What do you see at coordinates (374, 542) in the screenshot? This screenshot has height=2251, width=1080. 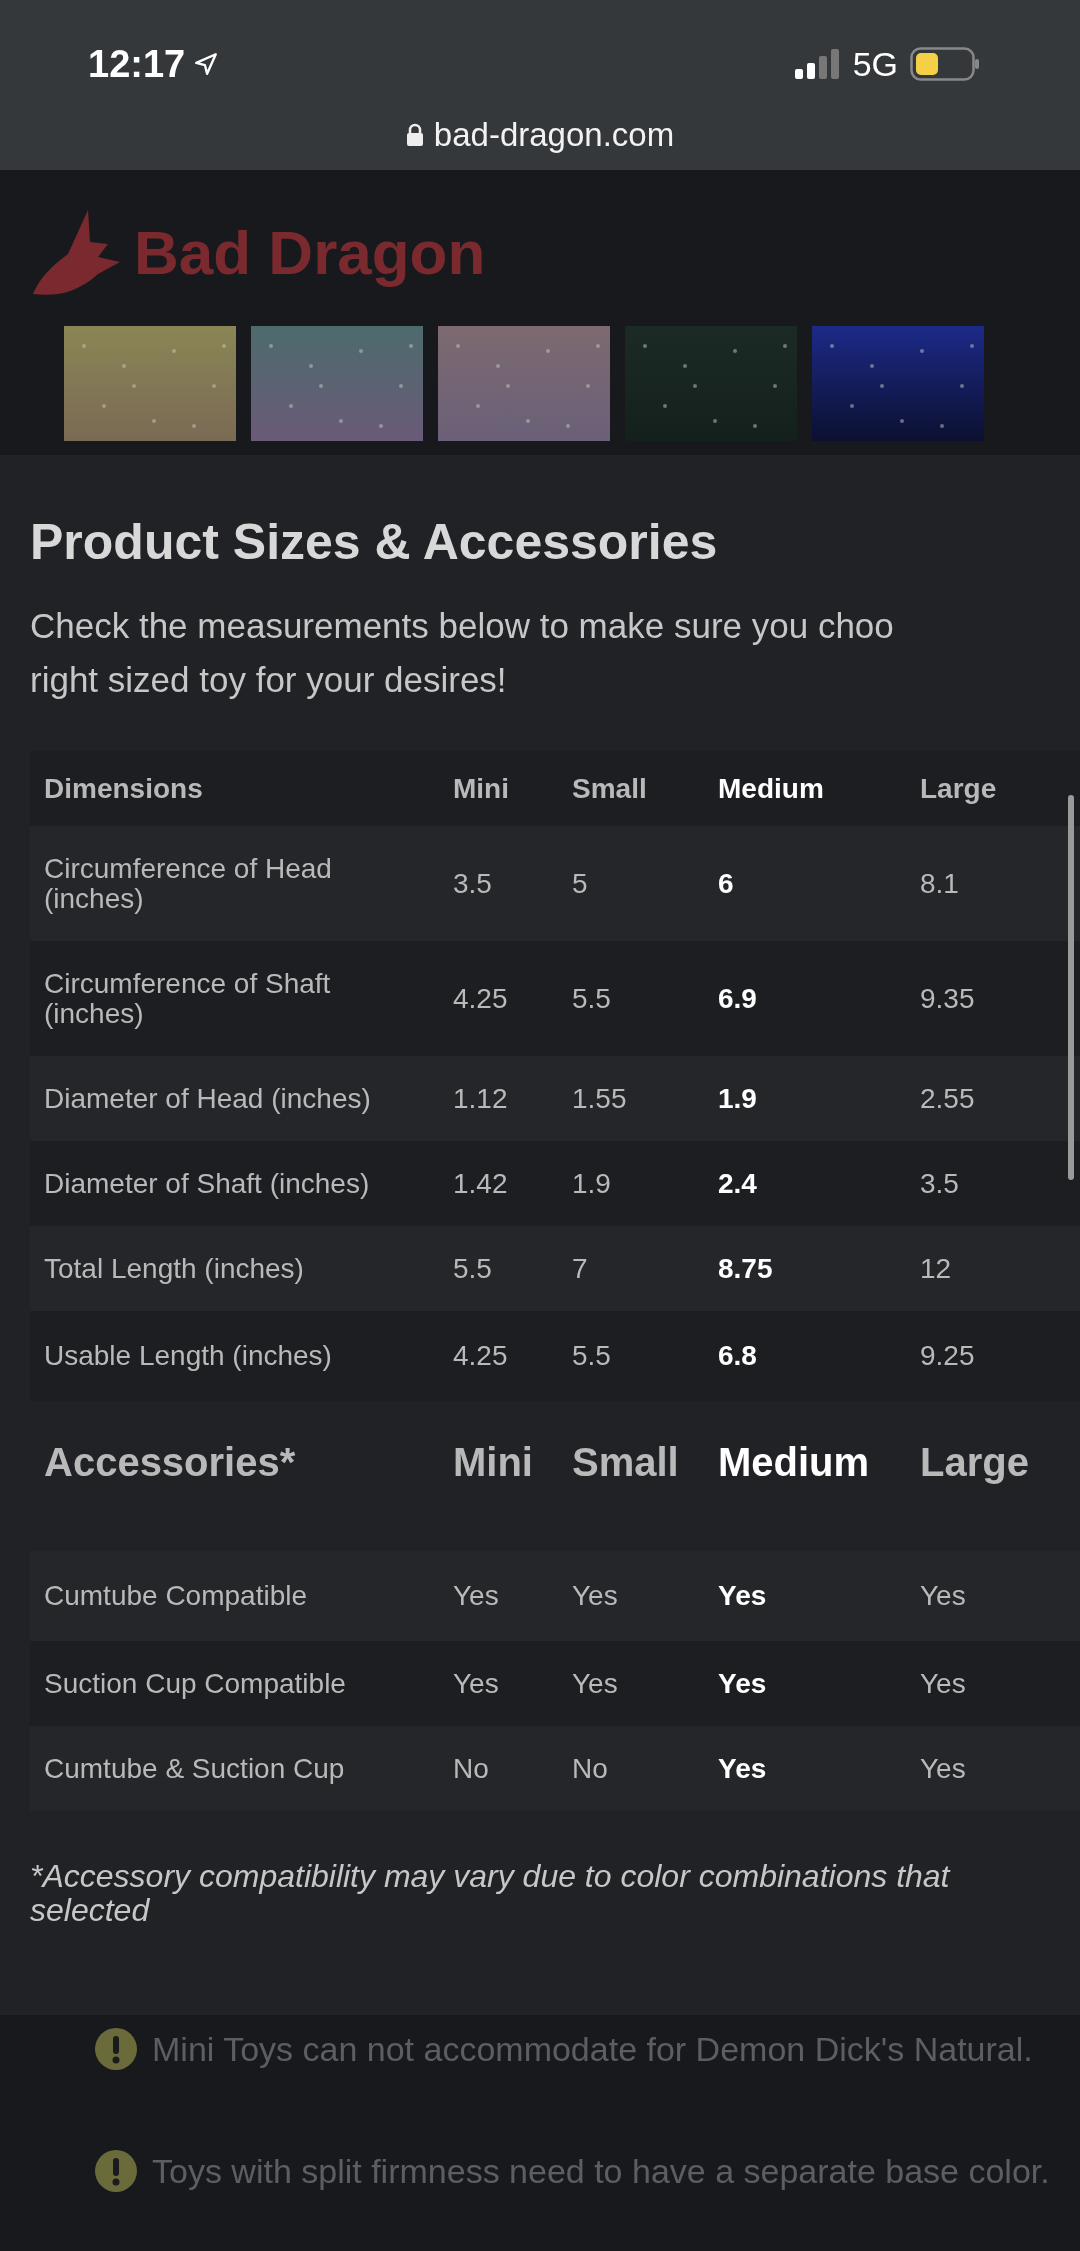 I see `modal-title: Product Sizes & Accessories` at bounding box center [374, 542].